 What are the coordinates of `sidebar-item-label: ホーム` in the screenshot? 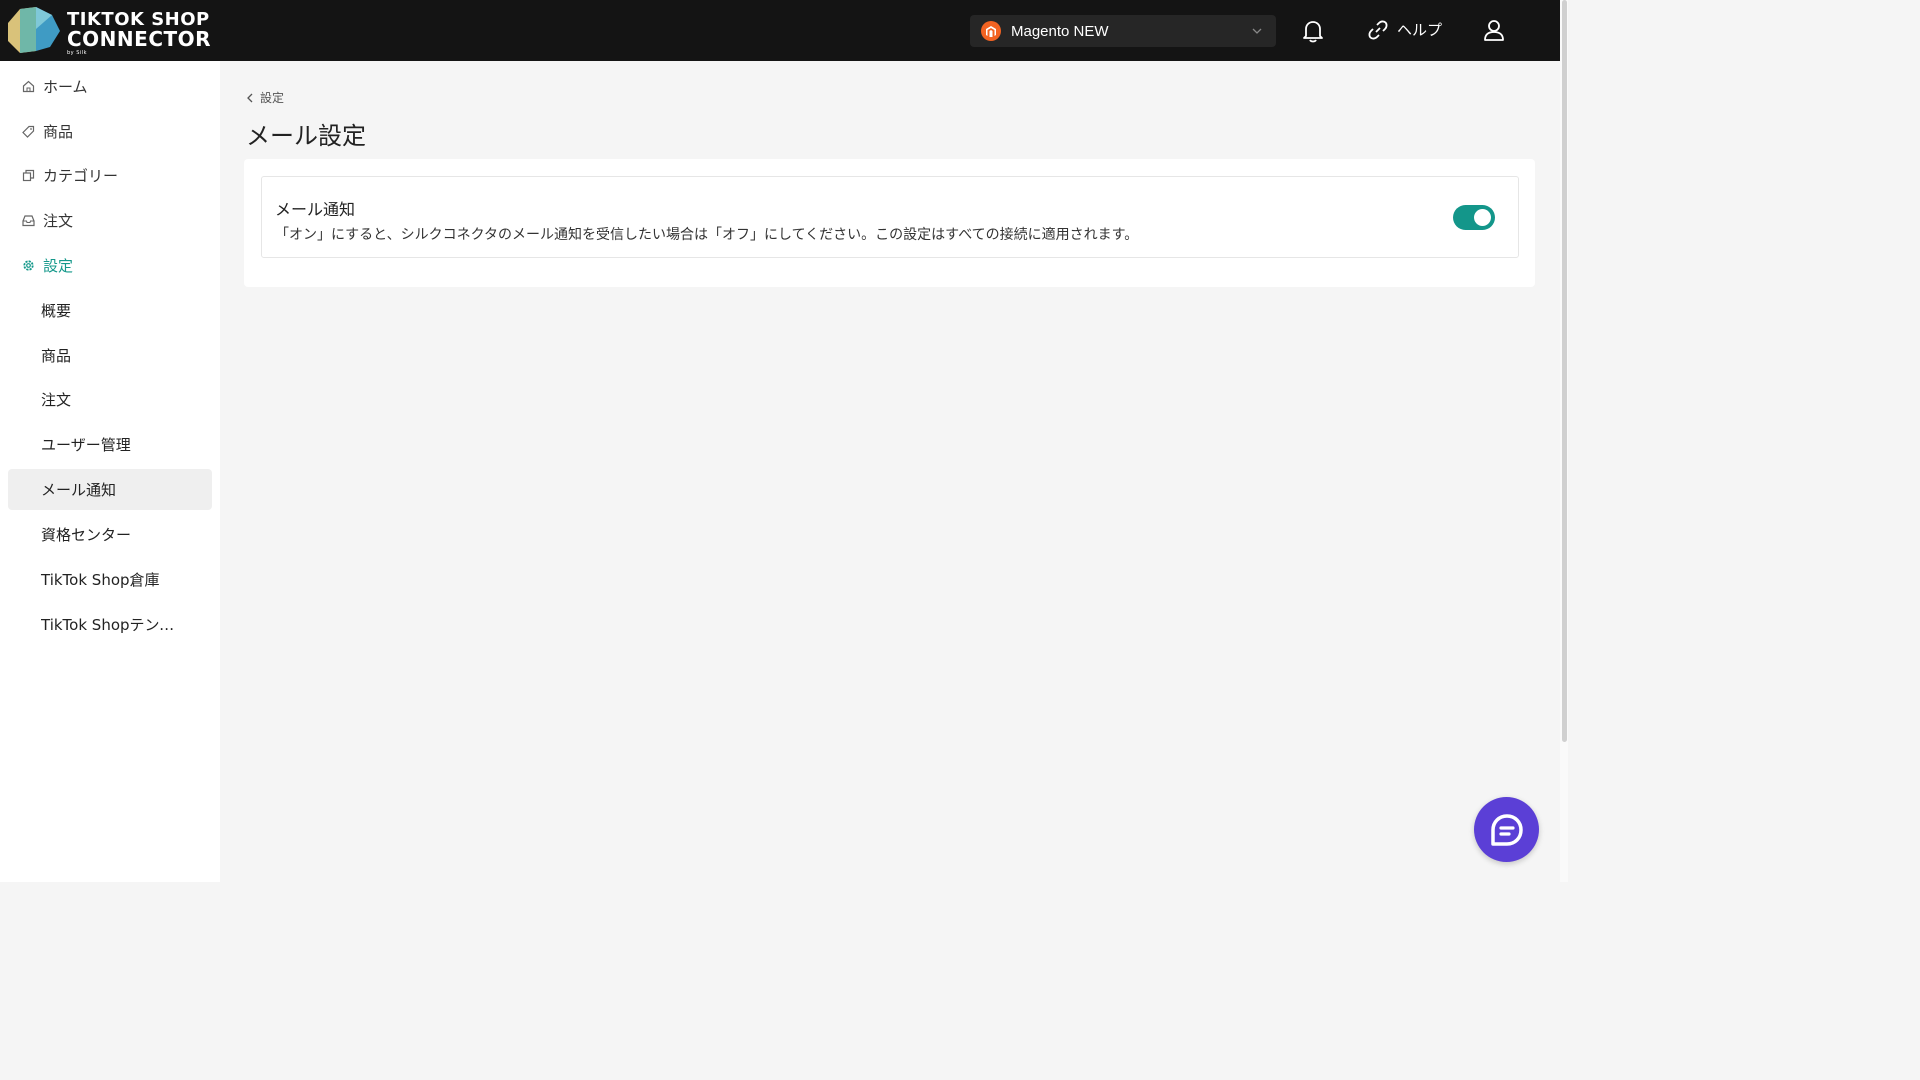 It's located at (65, 87).